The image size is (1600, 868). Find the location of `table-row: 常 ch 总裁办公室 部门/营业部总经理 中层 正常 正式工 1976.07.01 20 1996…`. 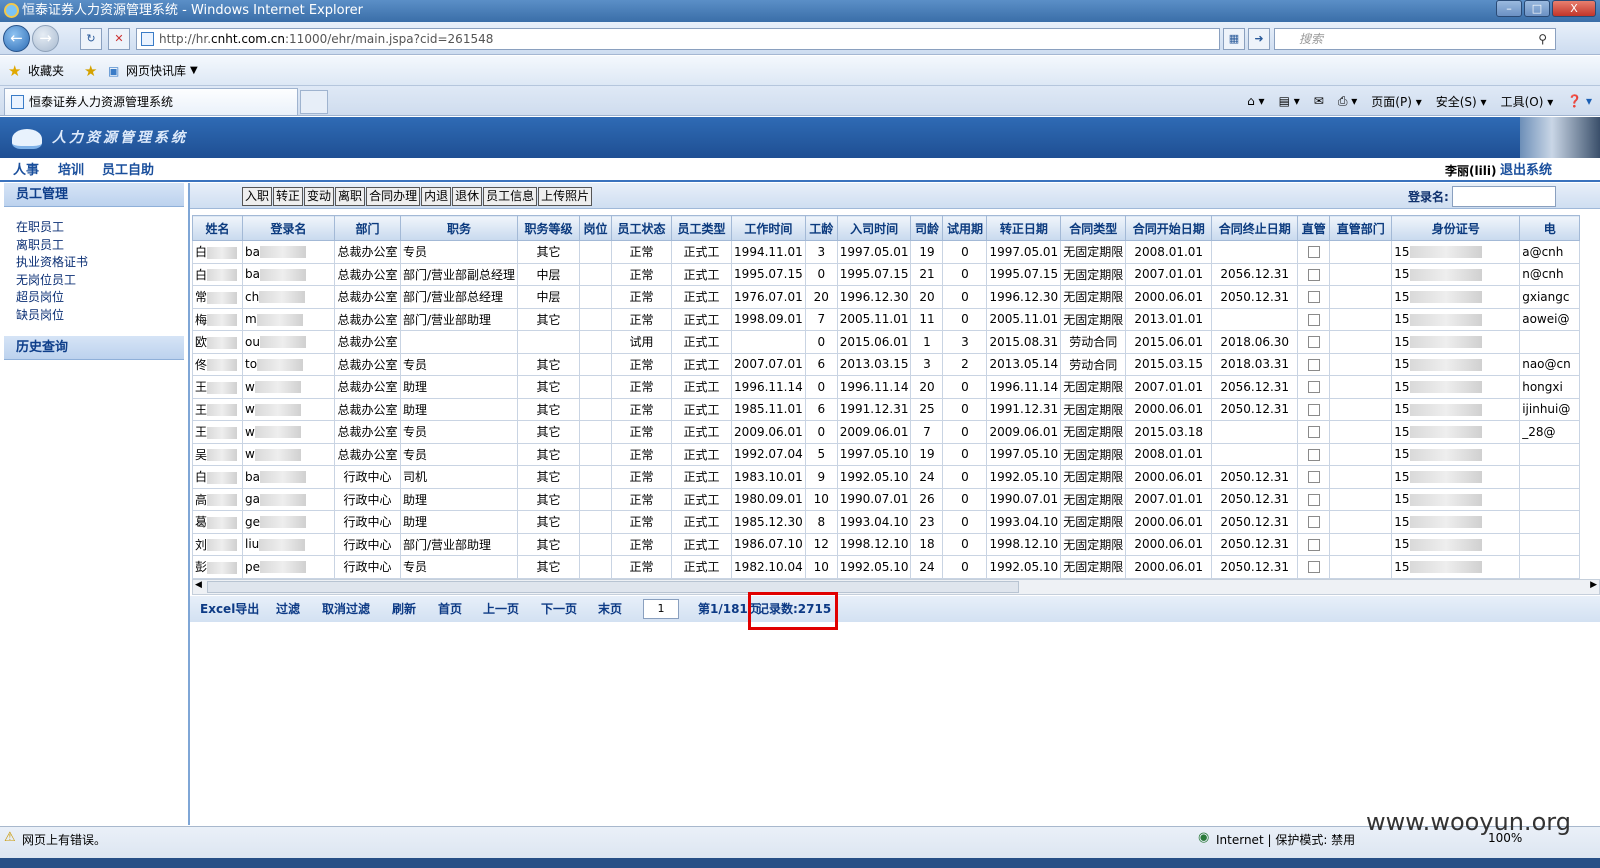

table-row: 常 ch 总裁办公室 部门/营业部总经理 中层 正常 正式工 1976.07.01 20 1996… is located at coordinates (886, 297).